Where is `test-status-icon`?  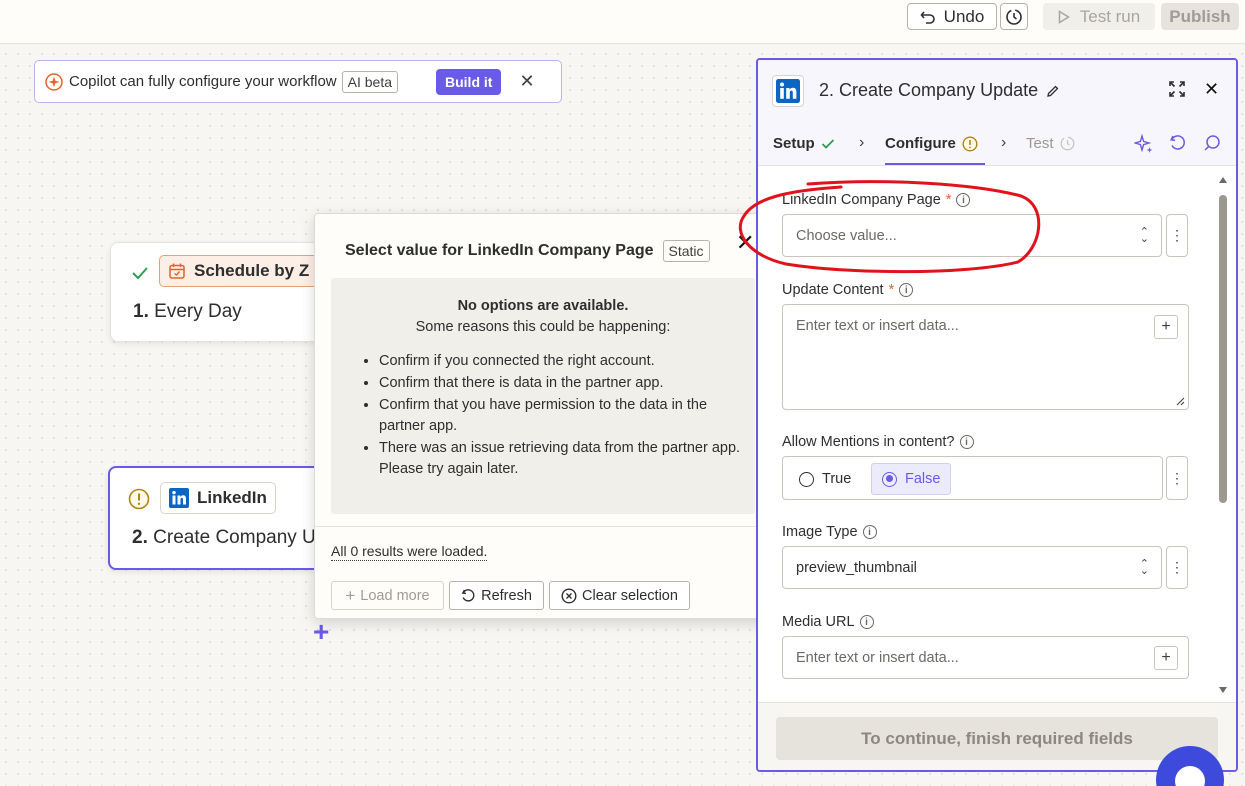 test-status-icon is located at coordinates (1067, 143).